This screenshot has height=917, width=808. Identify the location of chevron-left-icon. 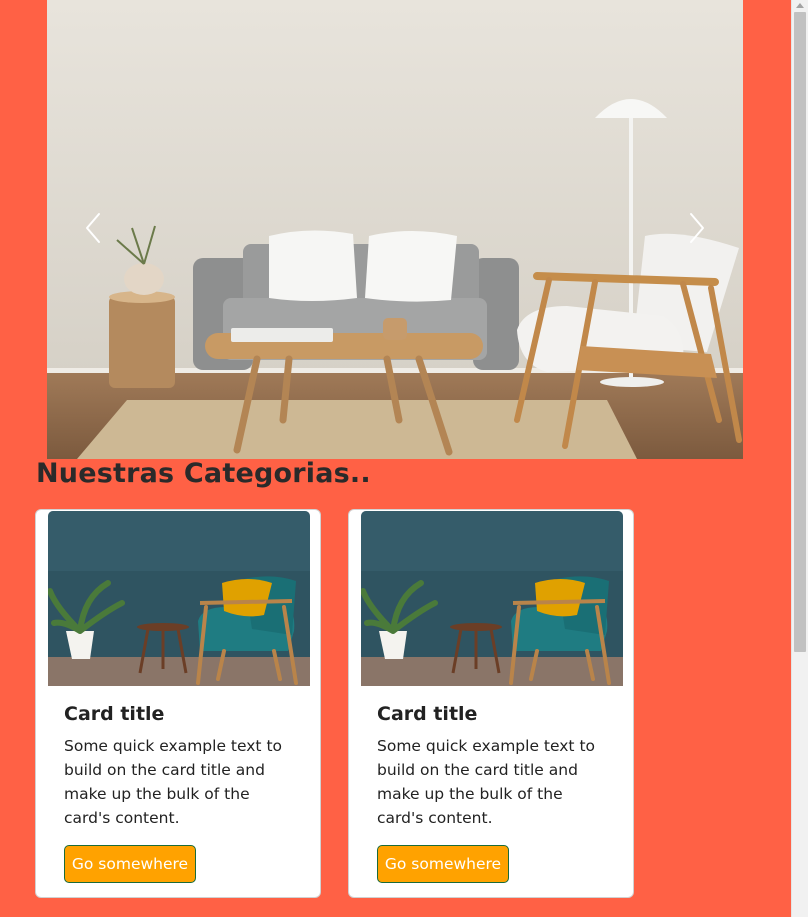
(93, 228).